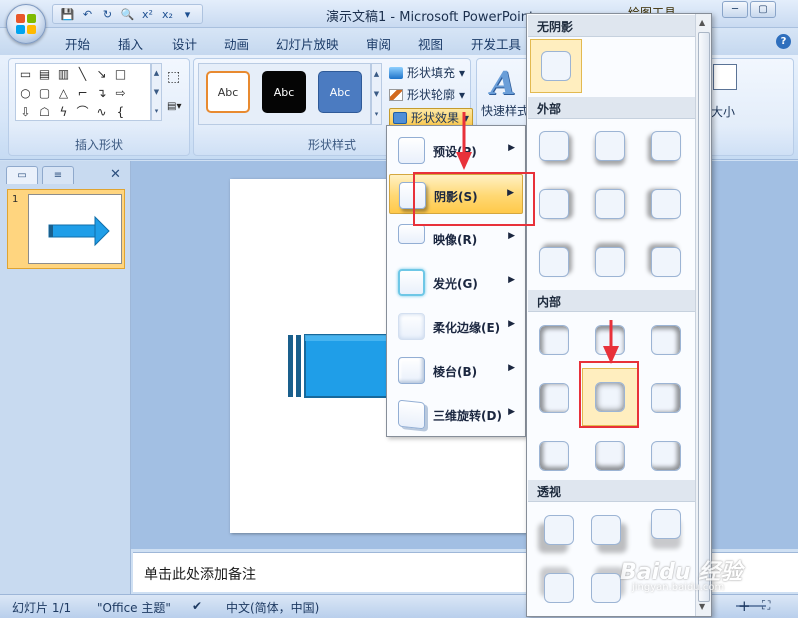 The image size is (798, 618). I want to click on menu-label-glow: 发光(G), so click(455, 284).